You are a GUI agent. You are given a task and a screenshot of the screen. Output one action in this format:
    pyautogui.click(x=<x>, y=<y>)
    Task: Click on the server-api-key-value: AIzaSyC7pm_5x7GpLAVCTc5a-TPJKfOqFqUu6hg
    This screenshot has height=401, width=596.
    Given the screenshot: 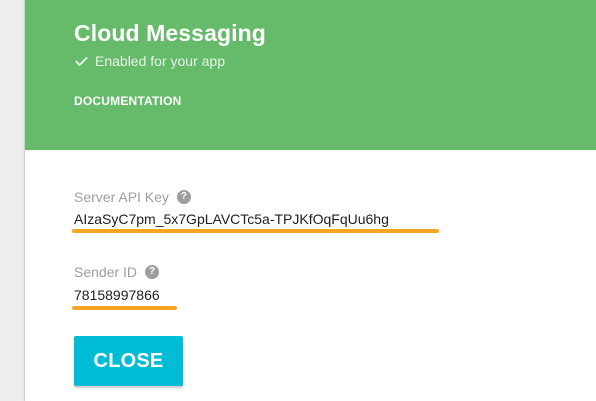 What is the action you would take?
    pyautogui.click(x=231, y=219)
    